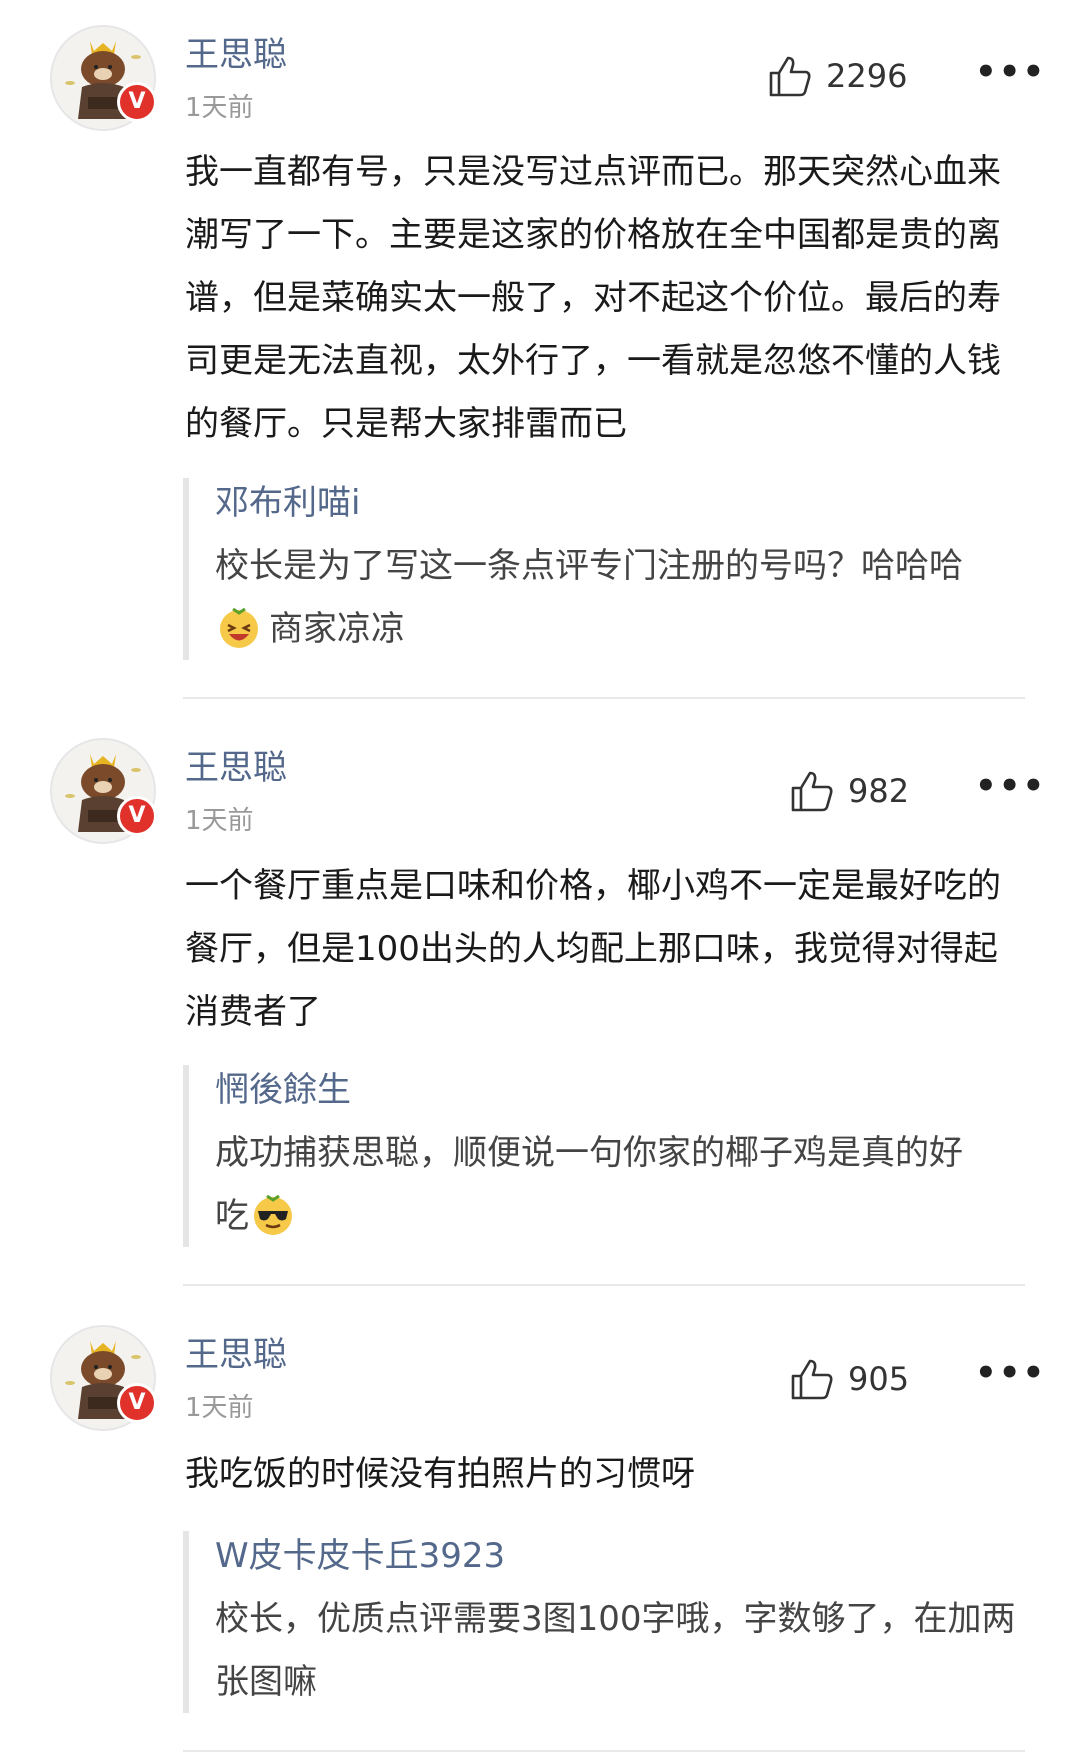 The height and width of the screenshot is (1753, 1080). I want to click on like-button: 905, so click(849, 1379).